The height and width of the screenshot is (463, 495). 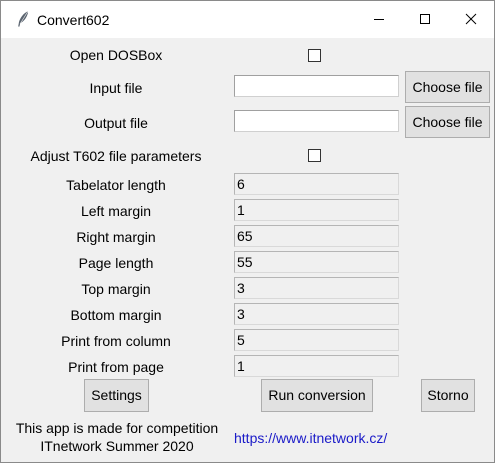 What do you see at coordinates (116, 156) in the screenshot?
I see `adjust-params-label: Adjust T602 file parameters` at bounding box center [116, 156].